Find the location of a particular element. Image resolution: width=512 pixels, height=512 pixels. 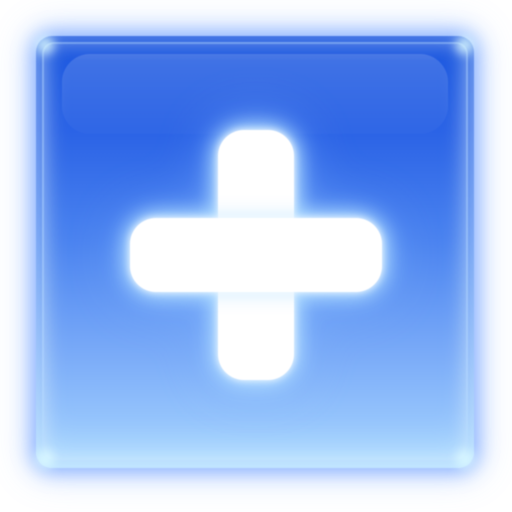

corner-glow-top-right is located at coordinates (465, 45).